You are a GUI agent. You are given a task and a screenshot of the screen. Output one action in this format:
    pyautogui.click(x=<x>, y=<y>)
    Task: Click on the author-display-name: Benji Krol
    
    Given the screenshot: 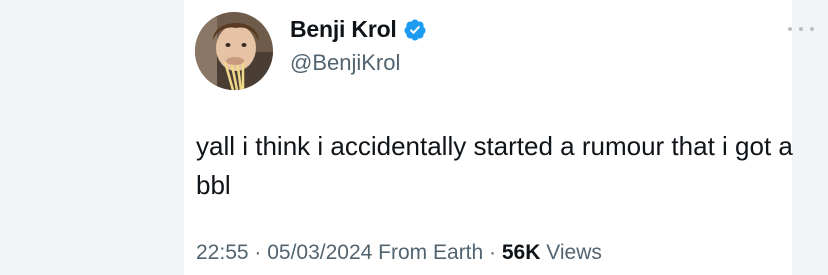 What is the action you would take?
    pyautogui.click(x=343, y=29)
    